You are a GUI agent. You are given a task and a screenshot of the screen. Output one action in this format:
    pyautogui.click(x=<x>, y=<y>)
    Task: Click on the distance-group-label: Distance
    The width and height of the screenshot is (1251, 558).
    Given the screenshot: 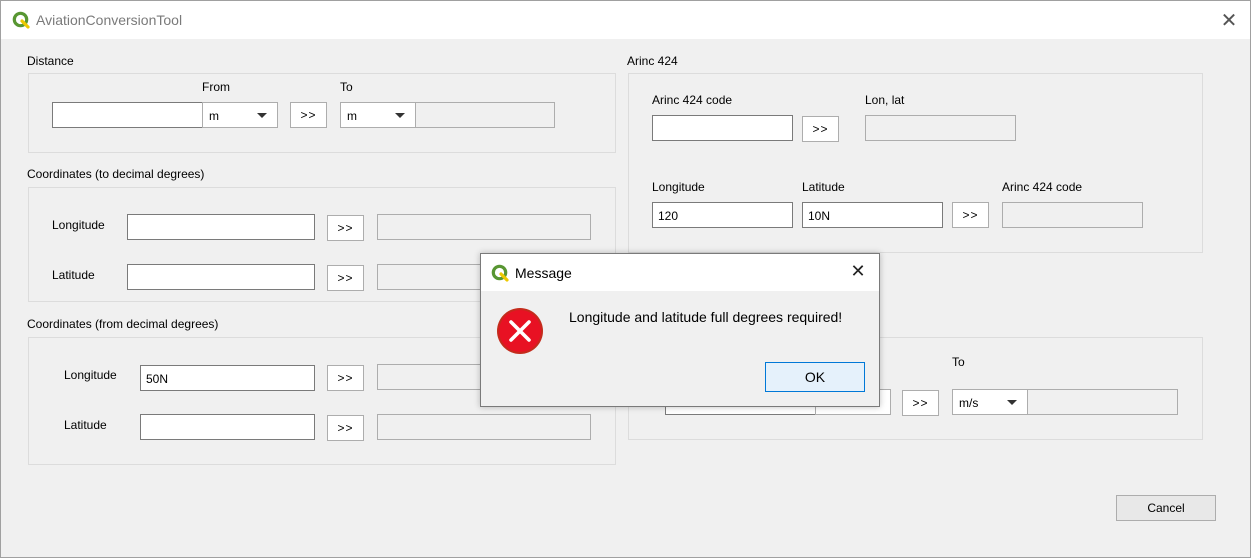 What is the action you would take?
    pyautogui.click(x=50, y=61)
    